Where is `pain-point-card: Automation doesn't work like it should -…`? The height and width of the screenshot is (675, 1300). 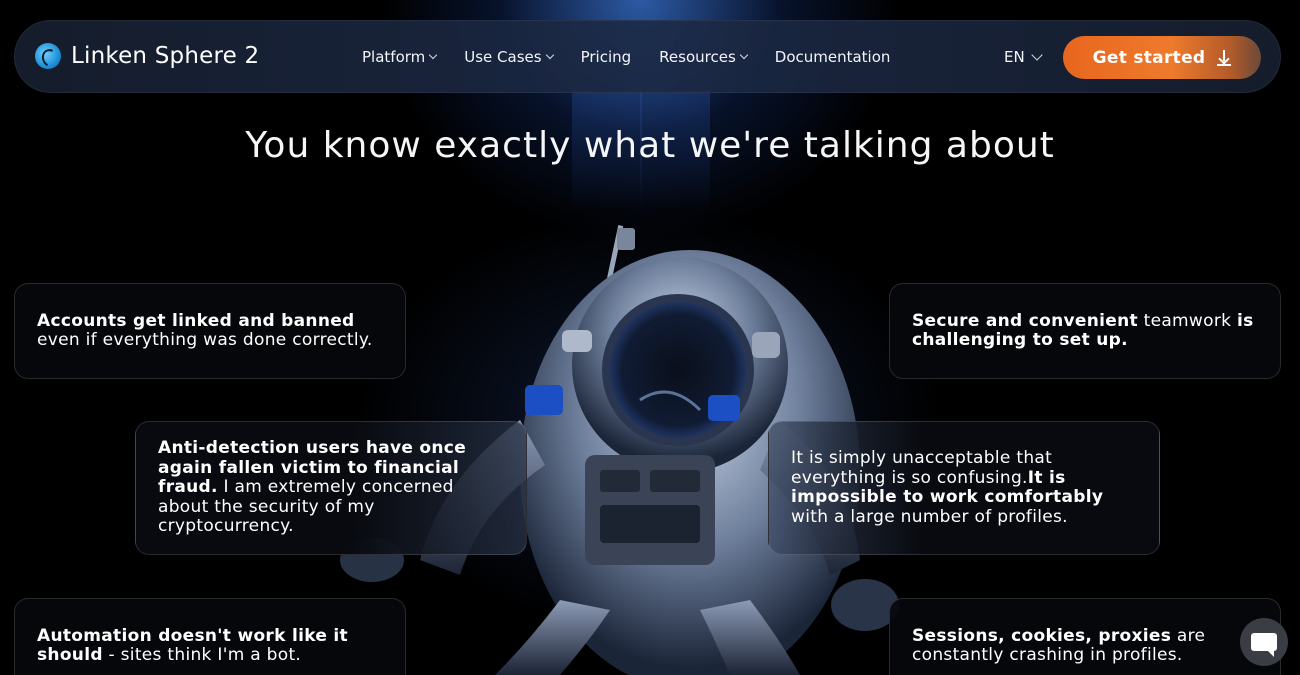 pain-point-card: Automation doesn't work like it should -… is located at coordinates (210, 636).